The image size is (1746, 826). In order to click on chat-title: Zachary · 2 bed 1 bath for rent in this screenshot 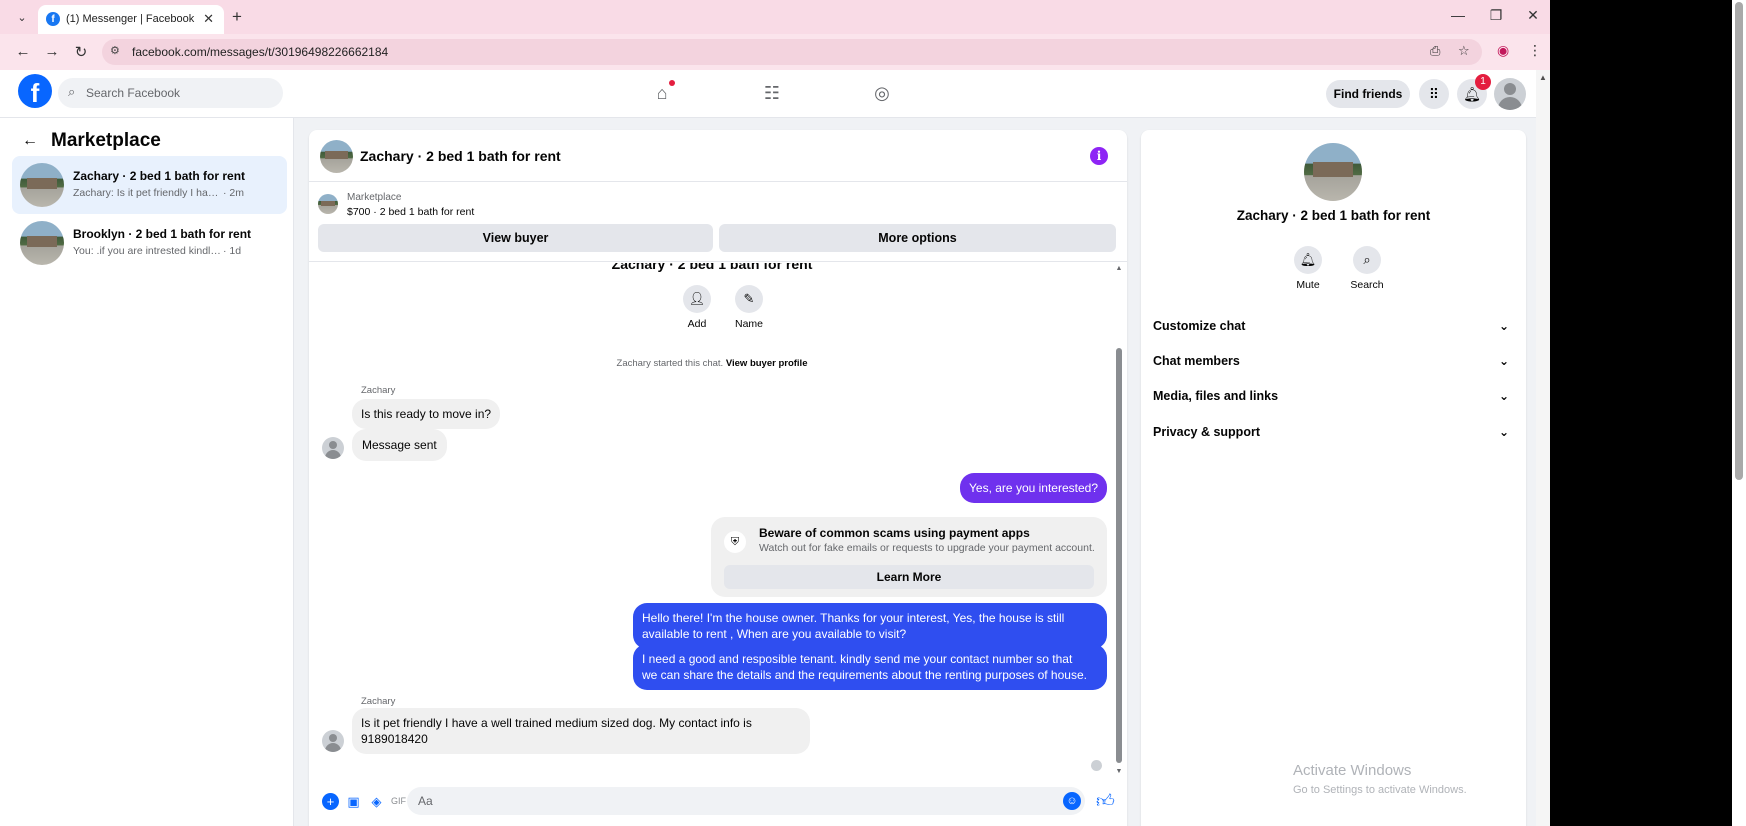, I will do `click(460, 156)`.